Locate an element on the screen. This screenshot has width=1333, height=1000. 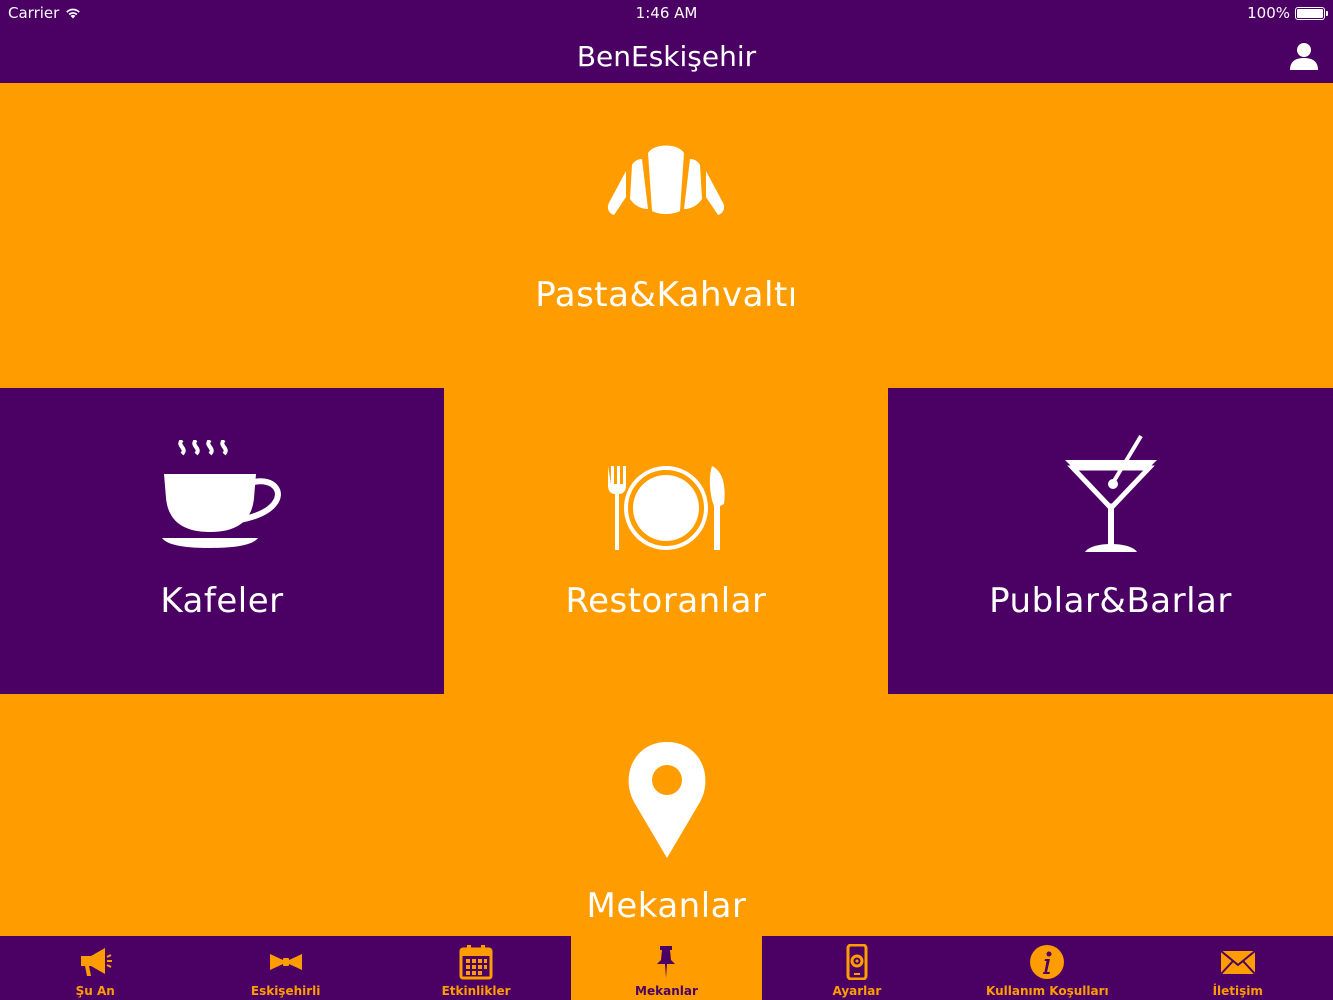
tab-label: İletişim is located at coordinates (1237, 991).